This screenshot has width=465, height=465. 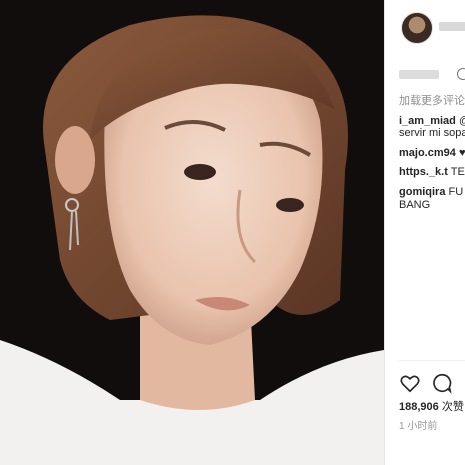 I want to click on likes-label: 次赞, so click(x=452, y=407).